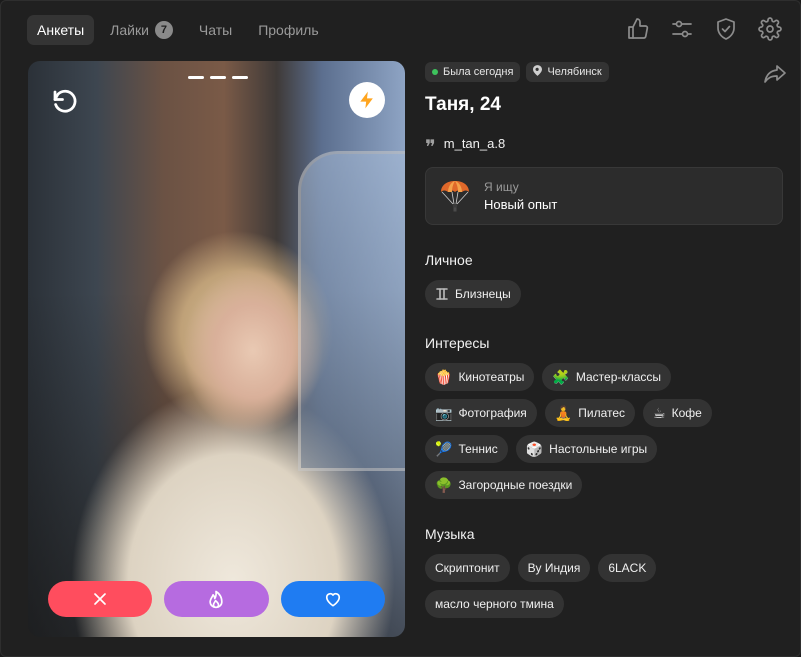  I want to click on city-badge: Челябинск, so click(567, 72).